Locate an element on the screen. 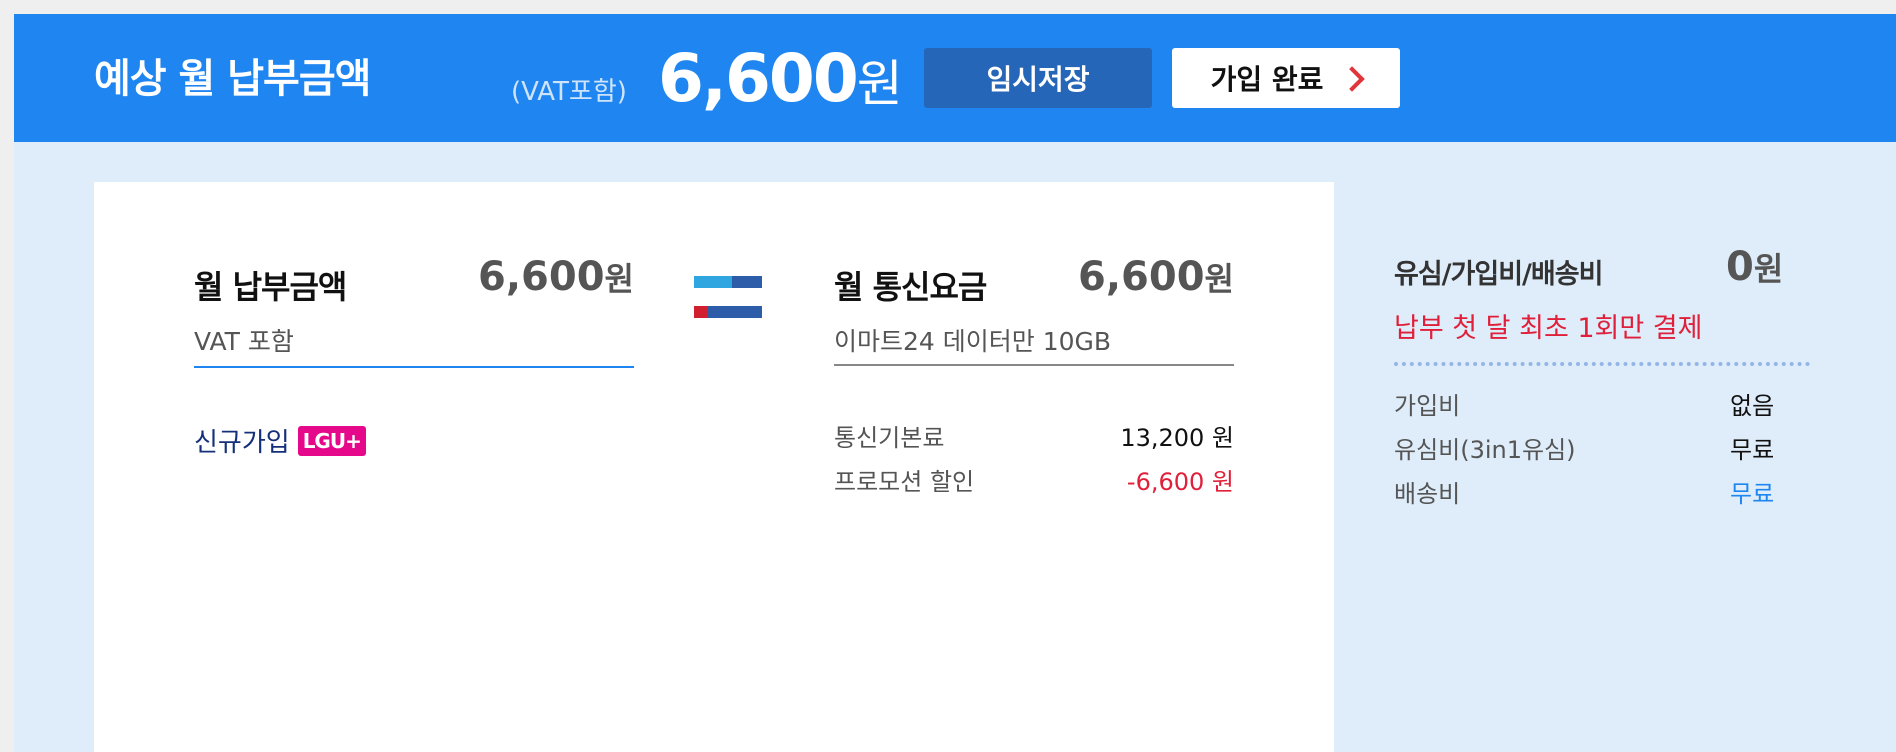  header-vat-note: (VAT포함) is located at coordinates (569, 92).